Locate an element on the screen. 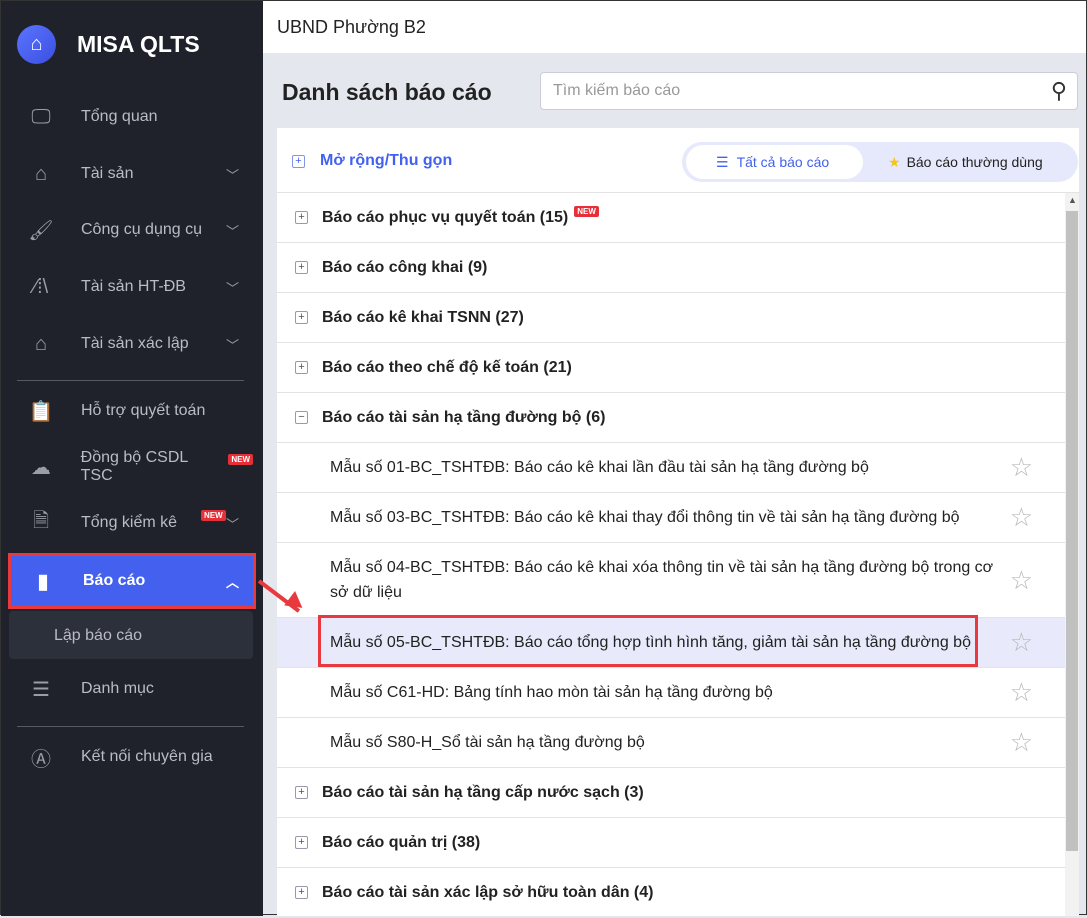 This screenshot has height=918, width=1087. sidebar-item-tong-quan: 🖵 Tổng quan is located at coordinates (131, 117).